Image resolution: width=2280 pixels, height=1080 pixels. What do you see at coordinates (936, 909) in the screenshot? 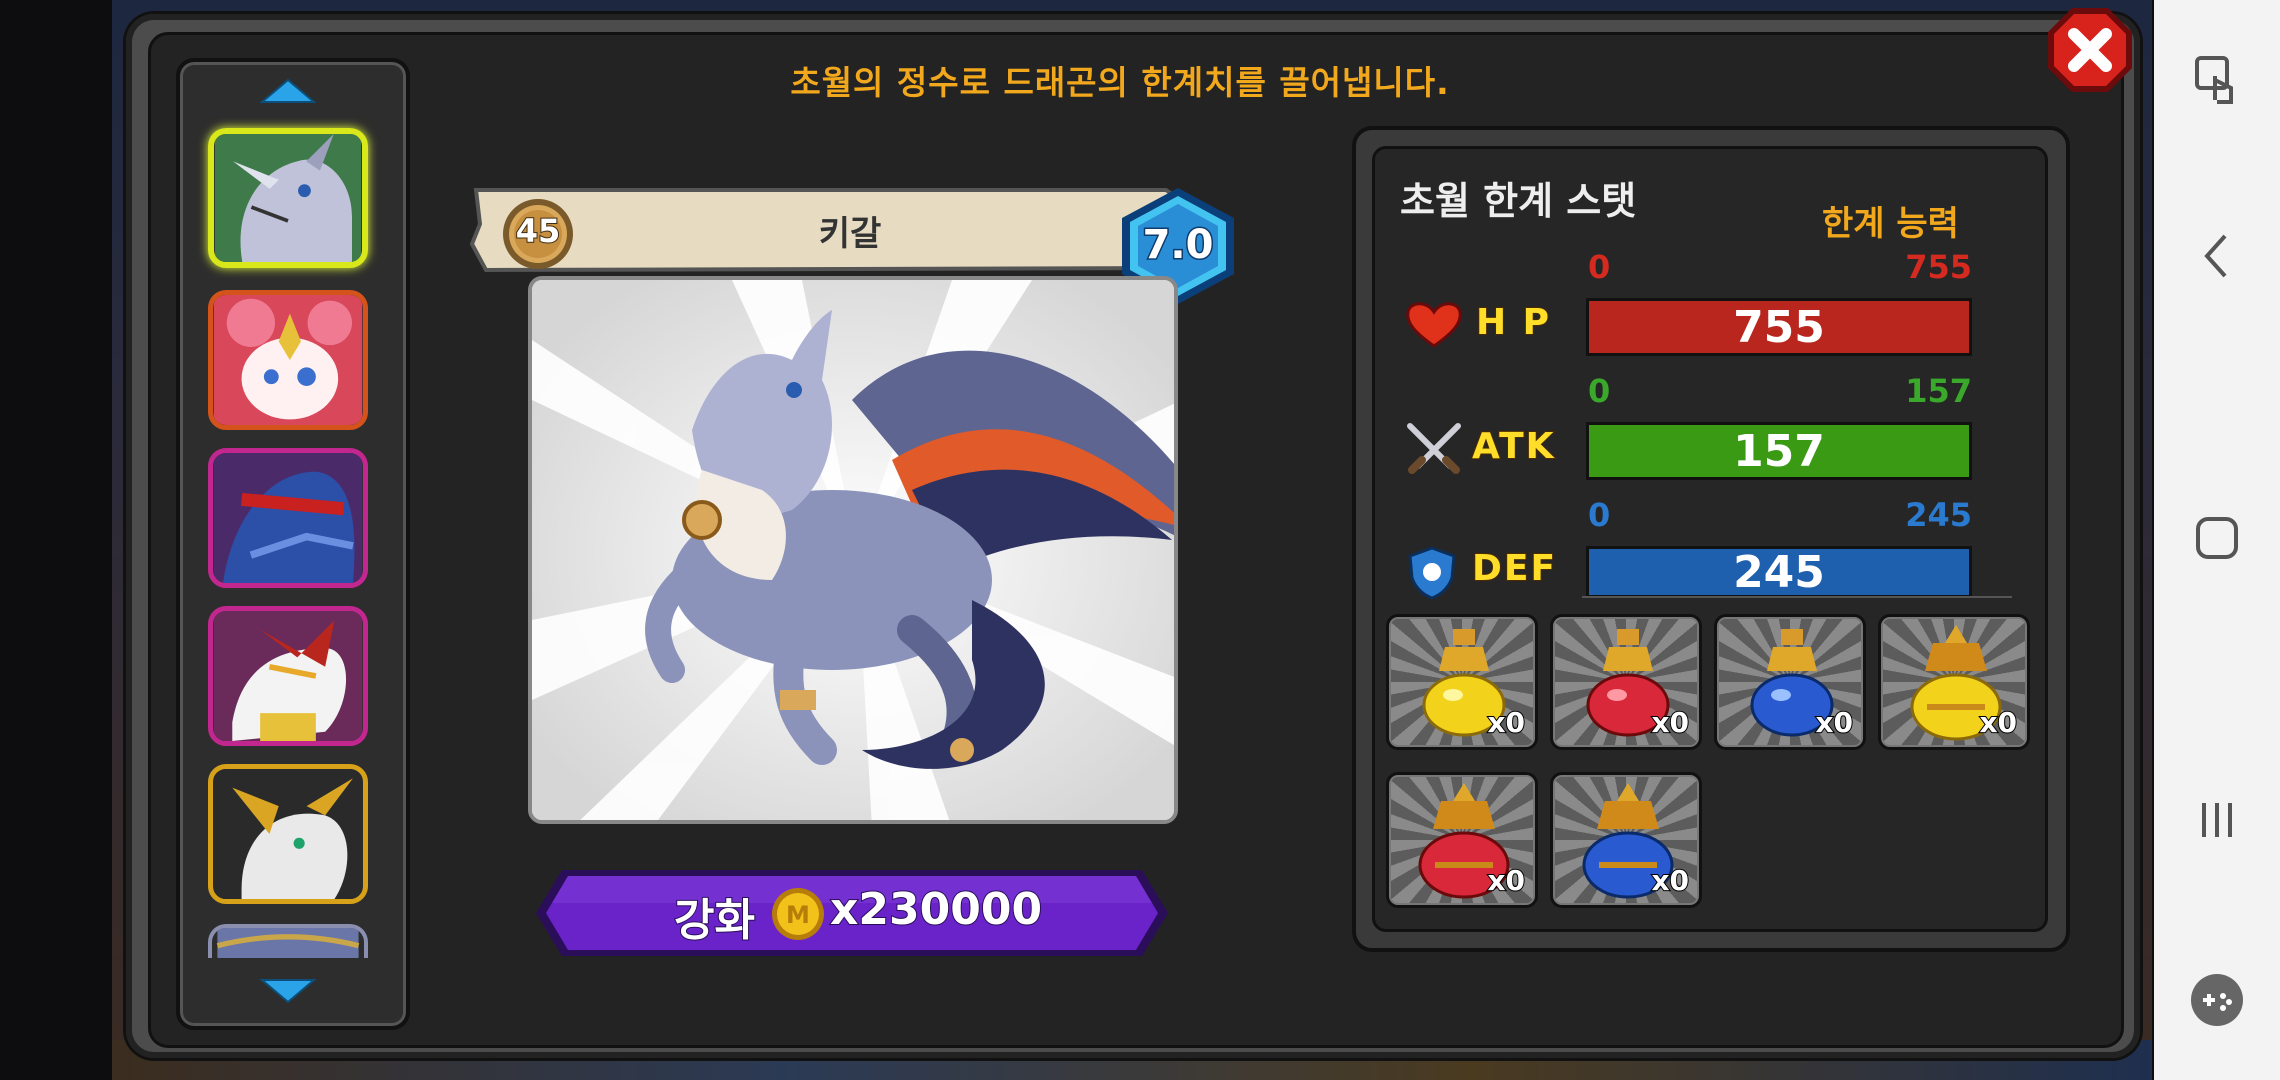
I see `upgrade-cost: x230000` at bounding box center [936, 909].